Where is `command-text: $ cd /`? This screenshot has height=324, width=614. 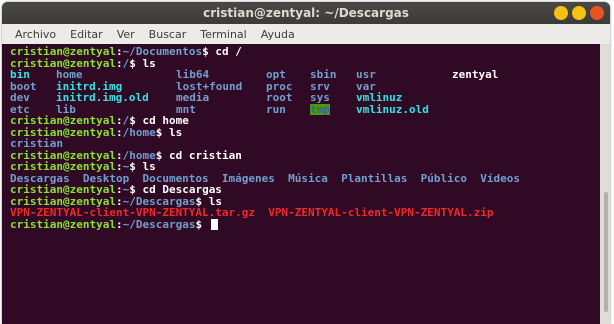 command-text: $ cd / is located at coordinates (222, 51).